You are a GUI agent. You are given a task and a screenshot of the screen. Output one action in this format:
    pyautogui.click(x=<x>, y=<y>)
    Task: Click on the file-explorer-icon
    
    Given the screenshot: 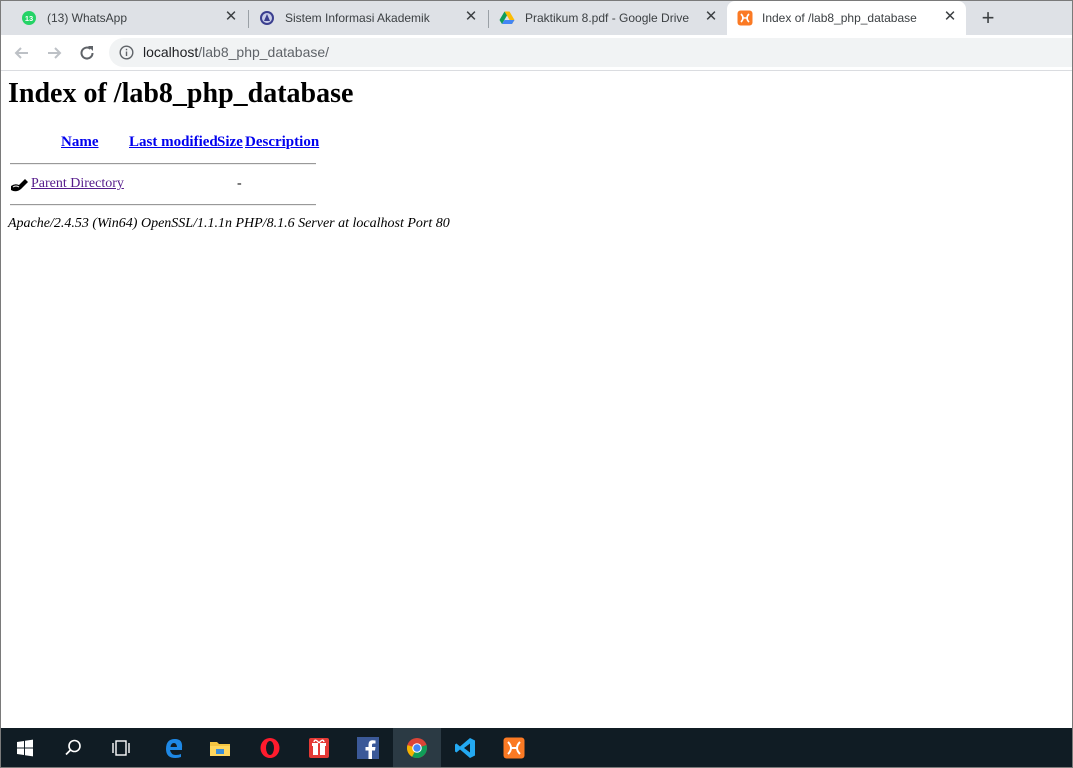 What is the action you would take?
    pyautogui.click(x=220, y=749)
    